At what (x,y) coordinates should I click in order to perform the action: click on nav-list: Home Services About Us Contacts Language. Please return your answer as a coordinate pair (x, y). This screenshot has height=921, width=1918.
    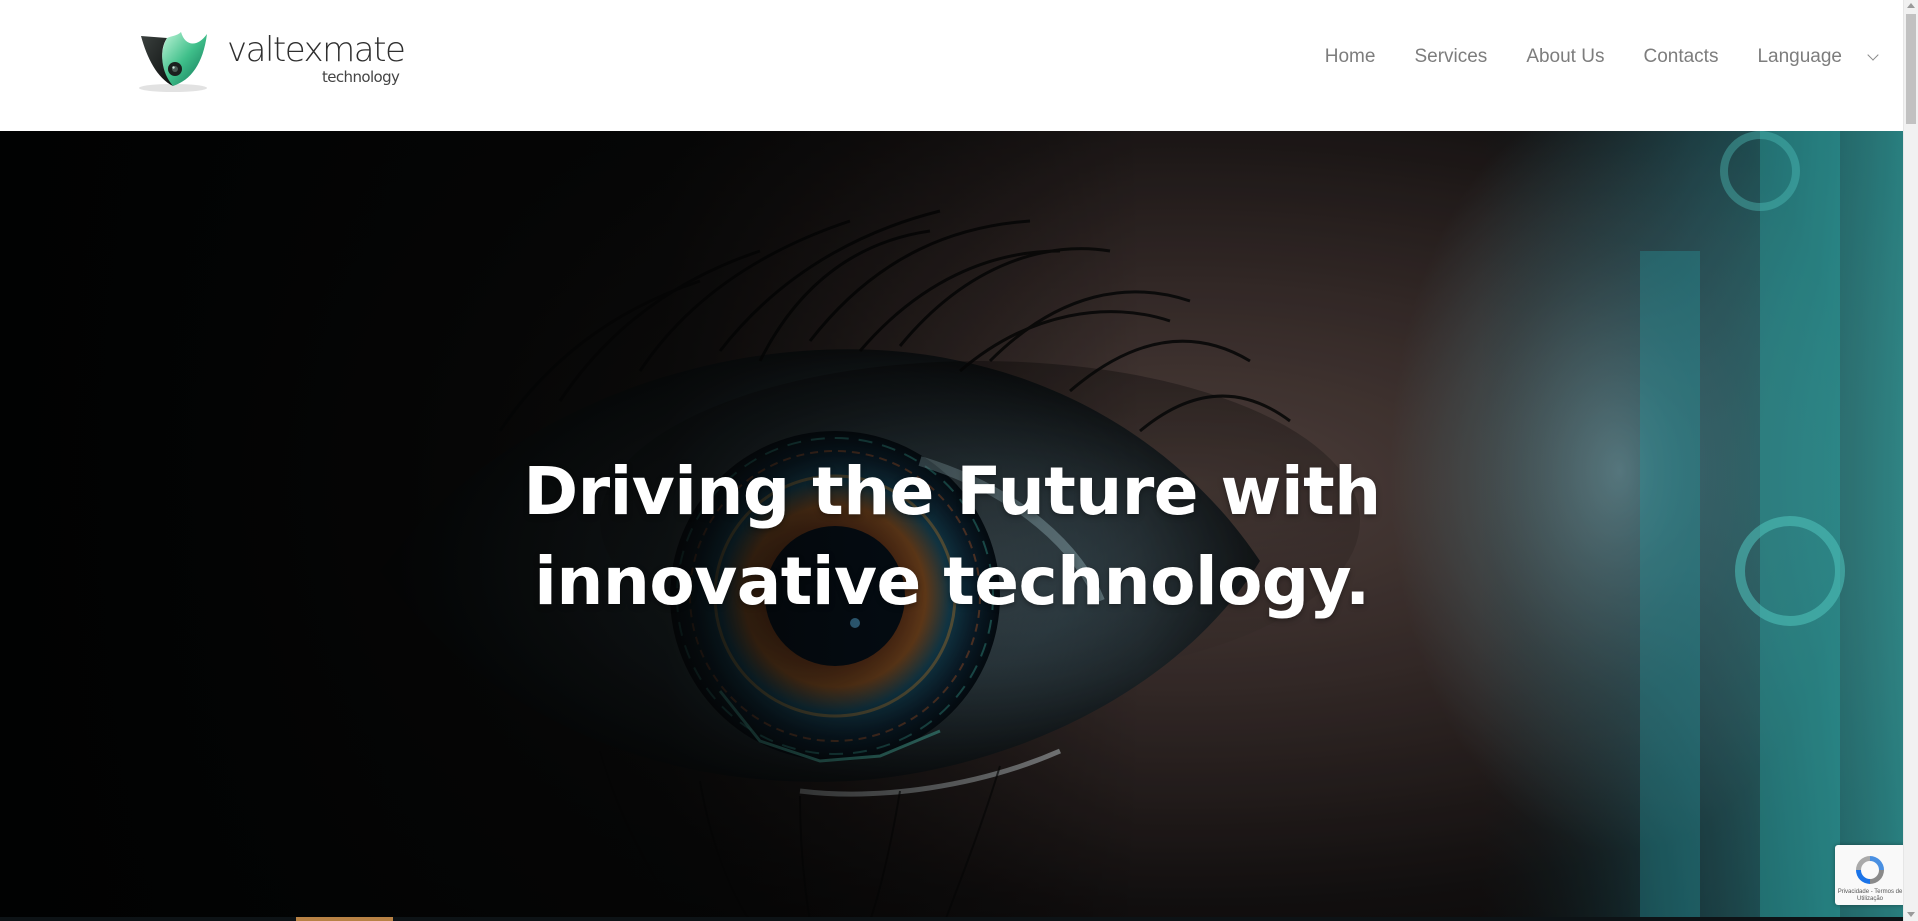
    Looking at the image, I should click on (1602, 57).